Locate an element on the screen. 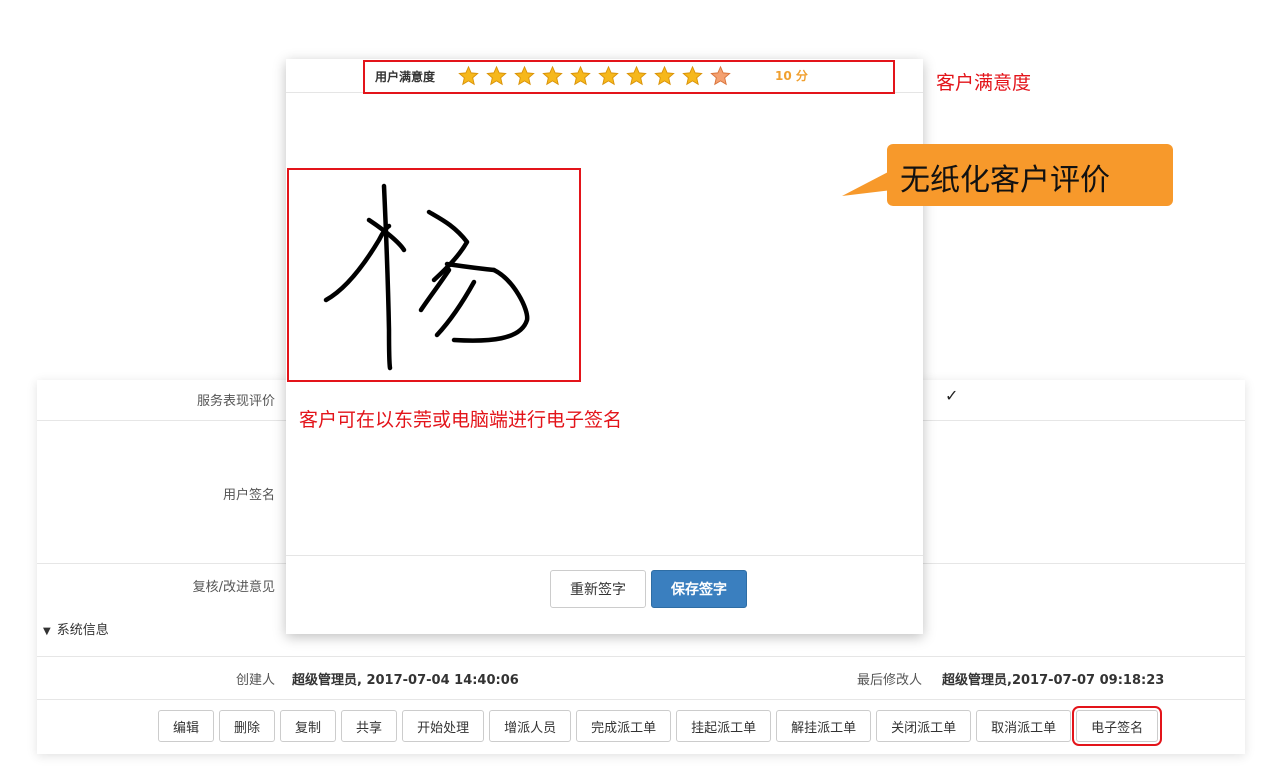  complete-order-button: 完成派工单 is located at coordinates (624, 726).